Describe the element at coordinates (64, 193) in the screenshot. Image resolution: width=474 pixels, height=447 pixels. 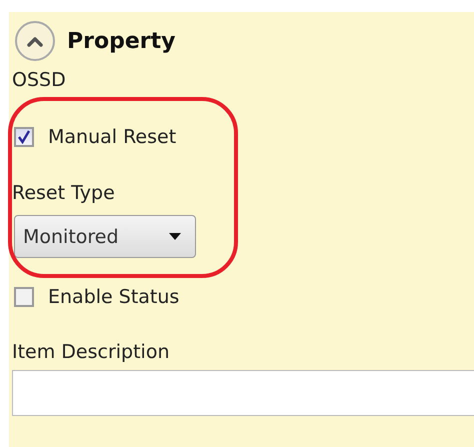
I see `field-label: Reset Type` at that location.